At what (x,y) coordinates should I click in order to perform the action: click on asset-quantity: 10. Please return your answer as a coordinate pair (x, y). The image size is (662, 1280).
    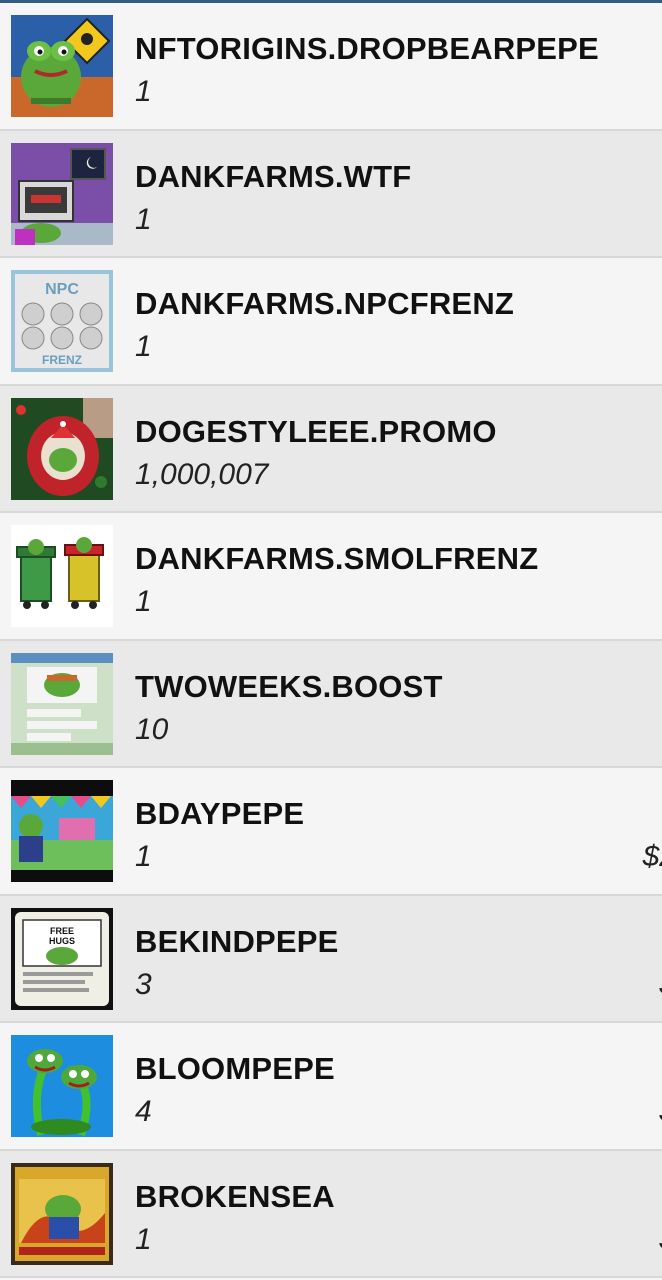
    Looking at the image, I should click on (152, 729).